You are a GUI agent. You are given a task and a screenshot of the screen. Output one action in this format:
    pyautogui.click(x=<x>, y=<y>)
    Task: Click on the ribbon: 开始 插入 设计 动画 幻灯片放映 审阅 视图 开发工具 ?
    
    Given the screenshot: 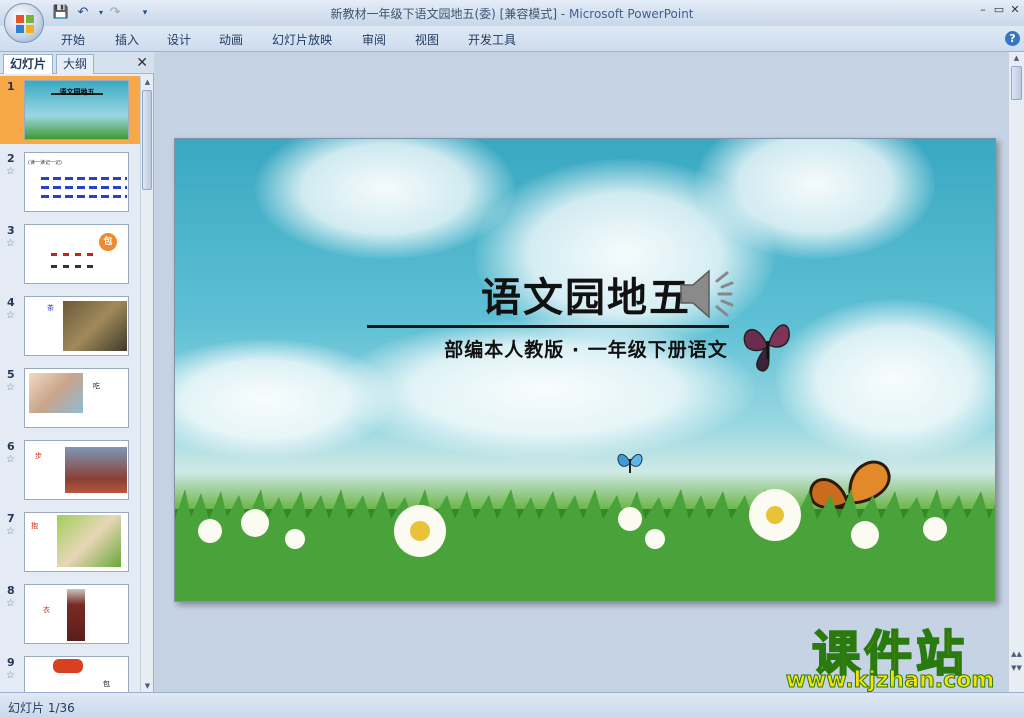 What is the action you would take?
    pyautogui.click(x=512, y=39)
    